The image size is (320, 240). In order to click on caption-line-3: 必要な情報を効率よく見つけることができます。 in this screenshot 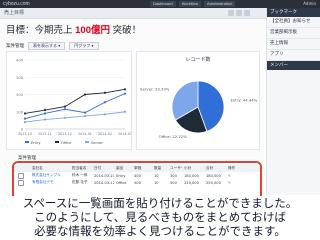, I will do `click(160, 231)`.